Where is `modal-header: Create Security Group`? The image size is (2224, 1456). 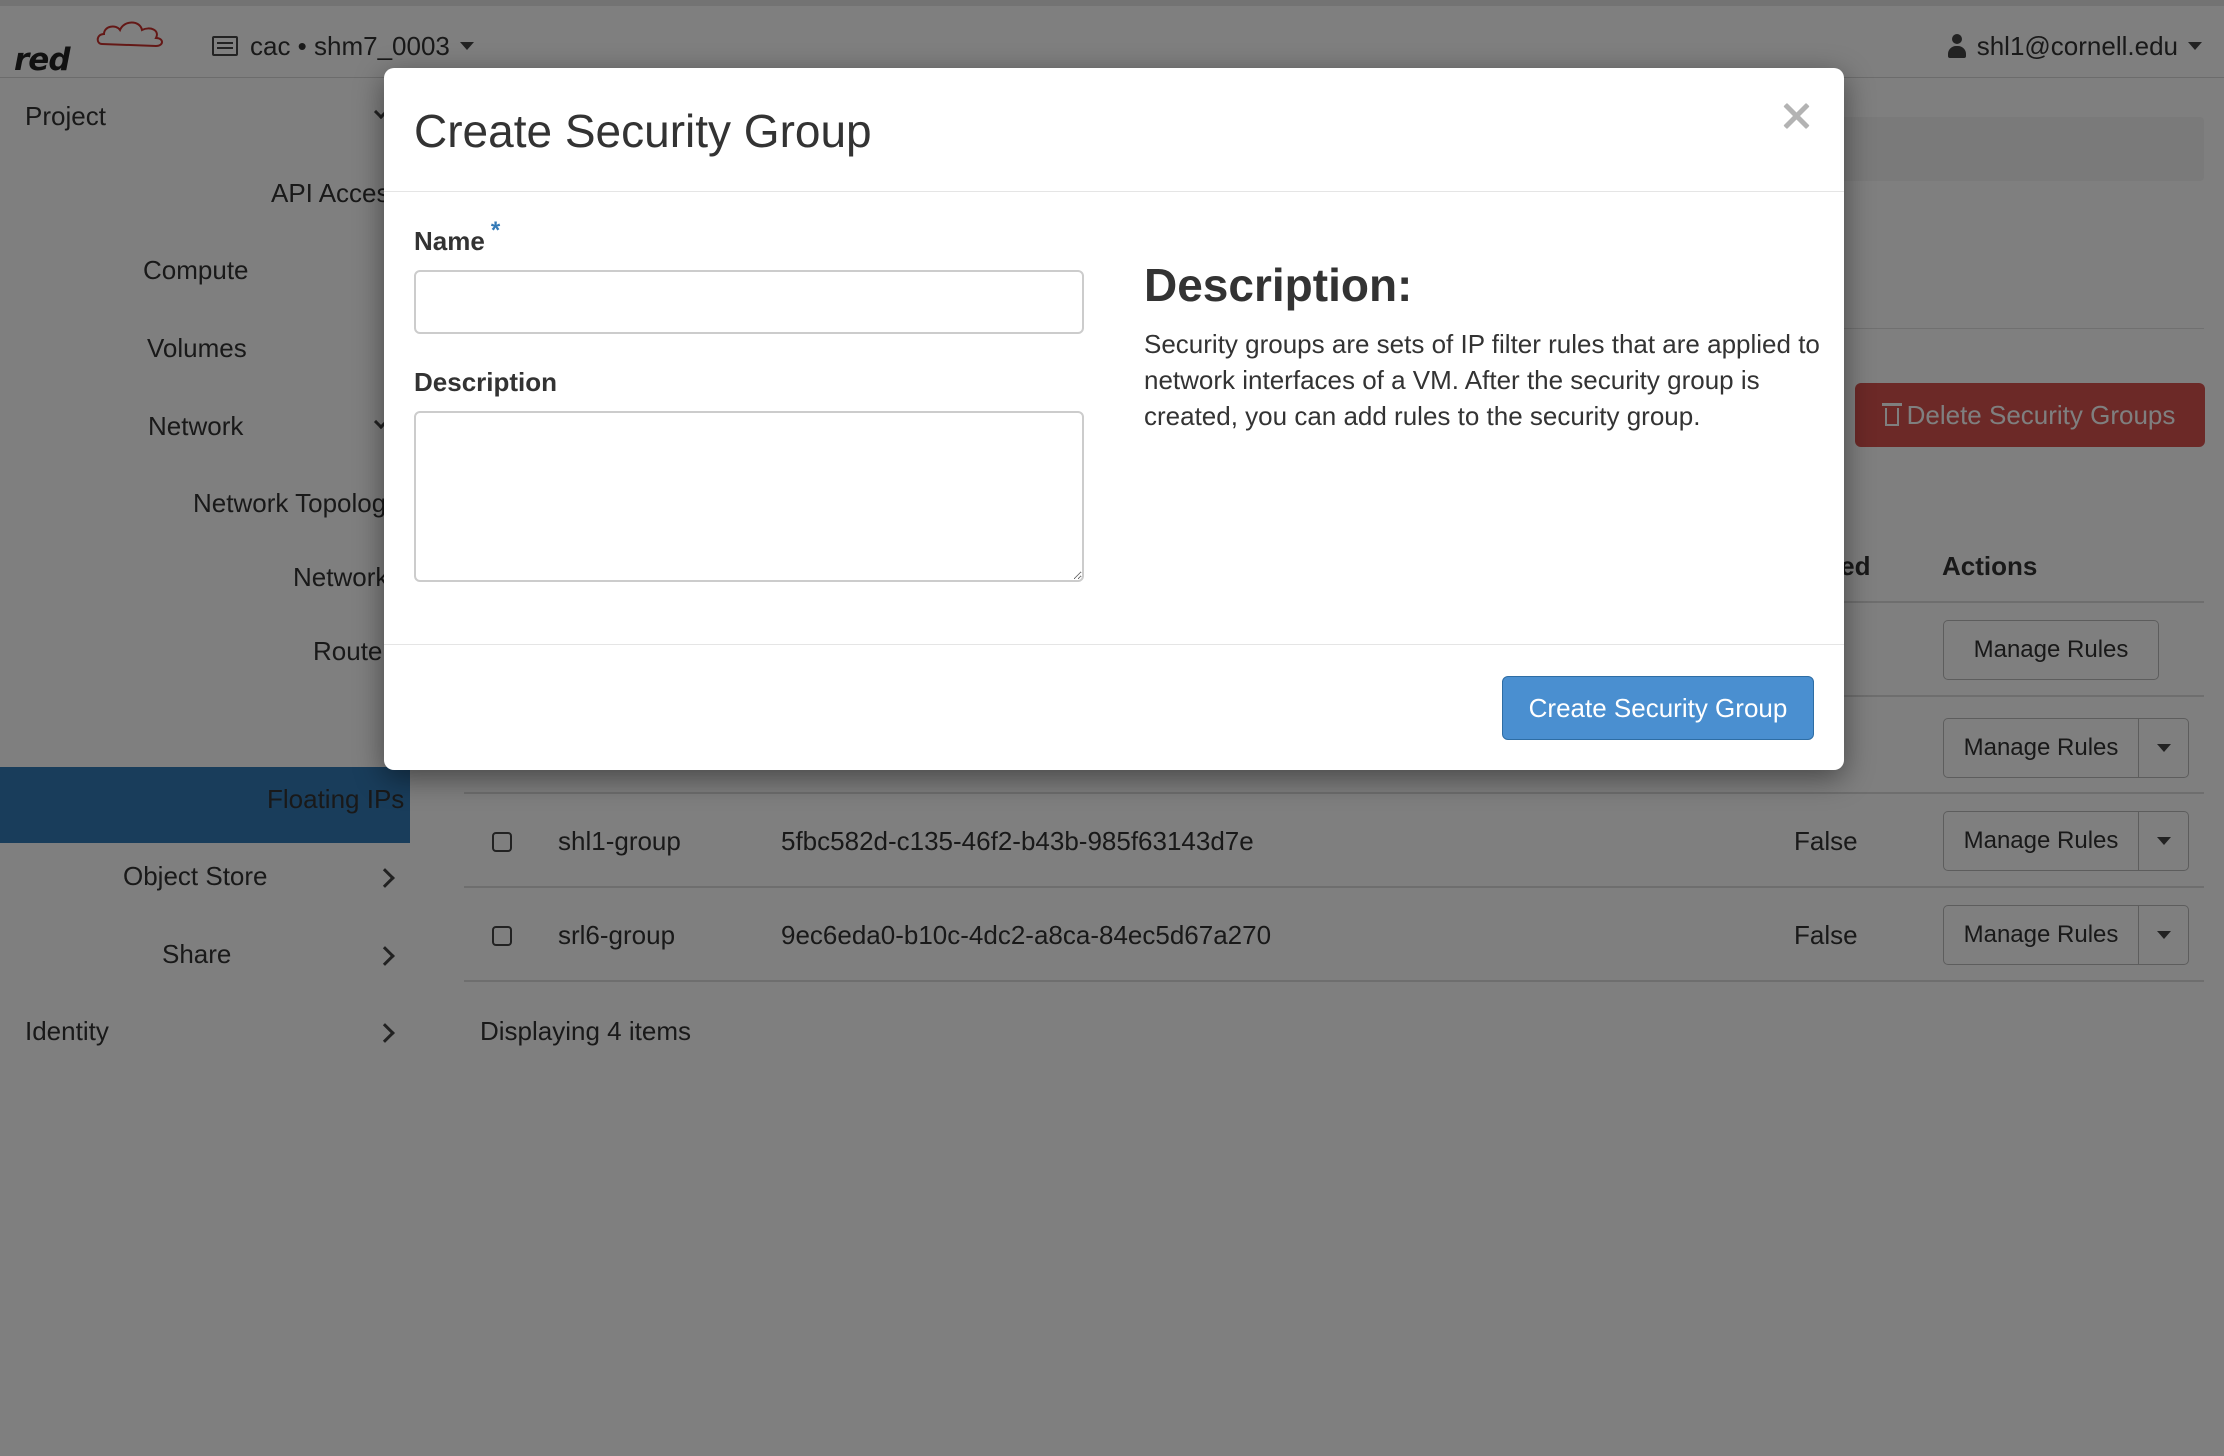
modal-header: Create Security Group is located at coordinates (1114, 130).